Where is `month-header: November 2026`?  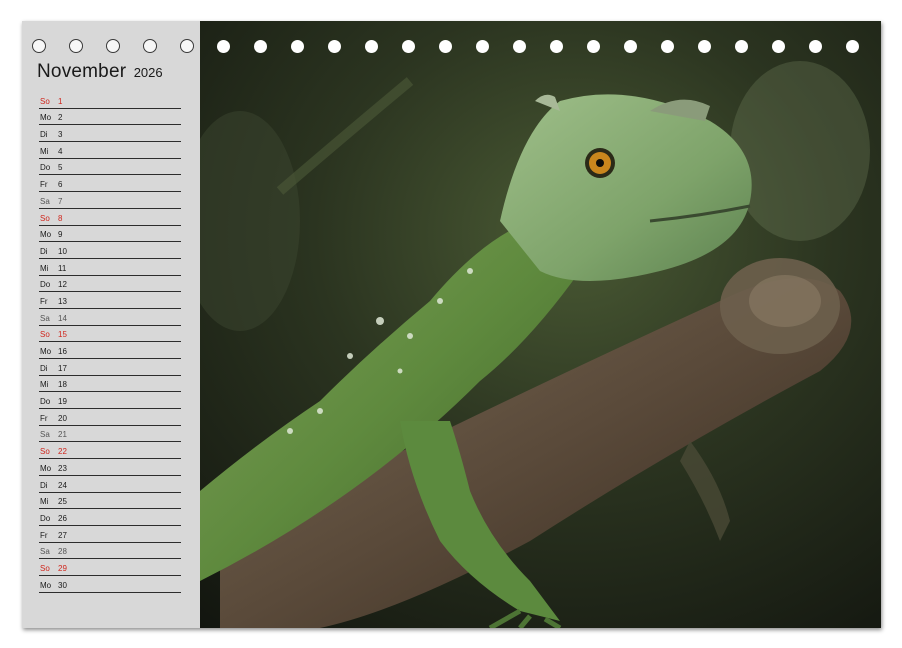
month-header: November 2026 is located at coordinates (100, 72).